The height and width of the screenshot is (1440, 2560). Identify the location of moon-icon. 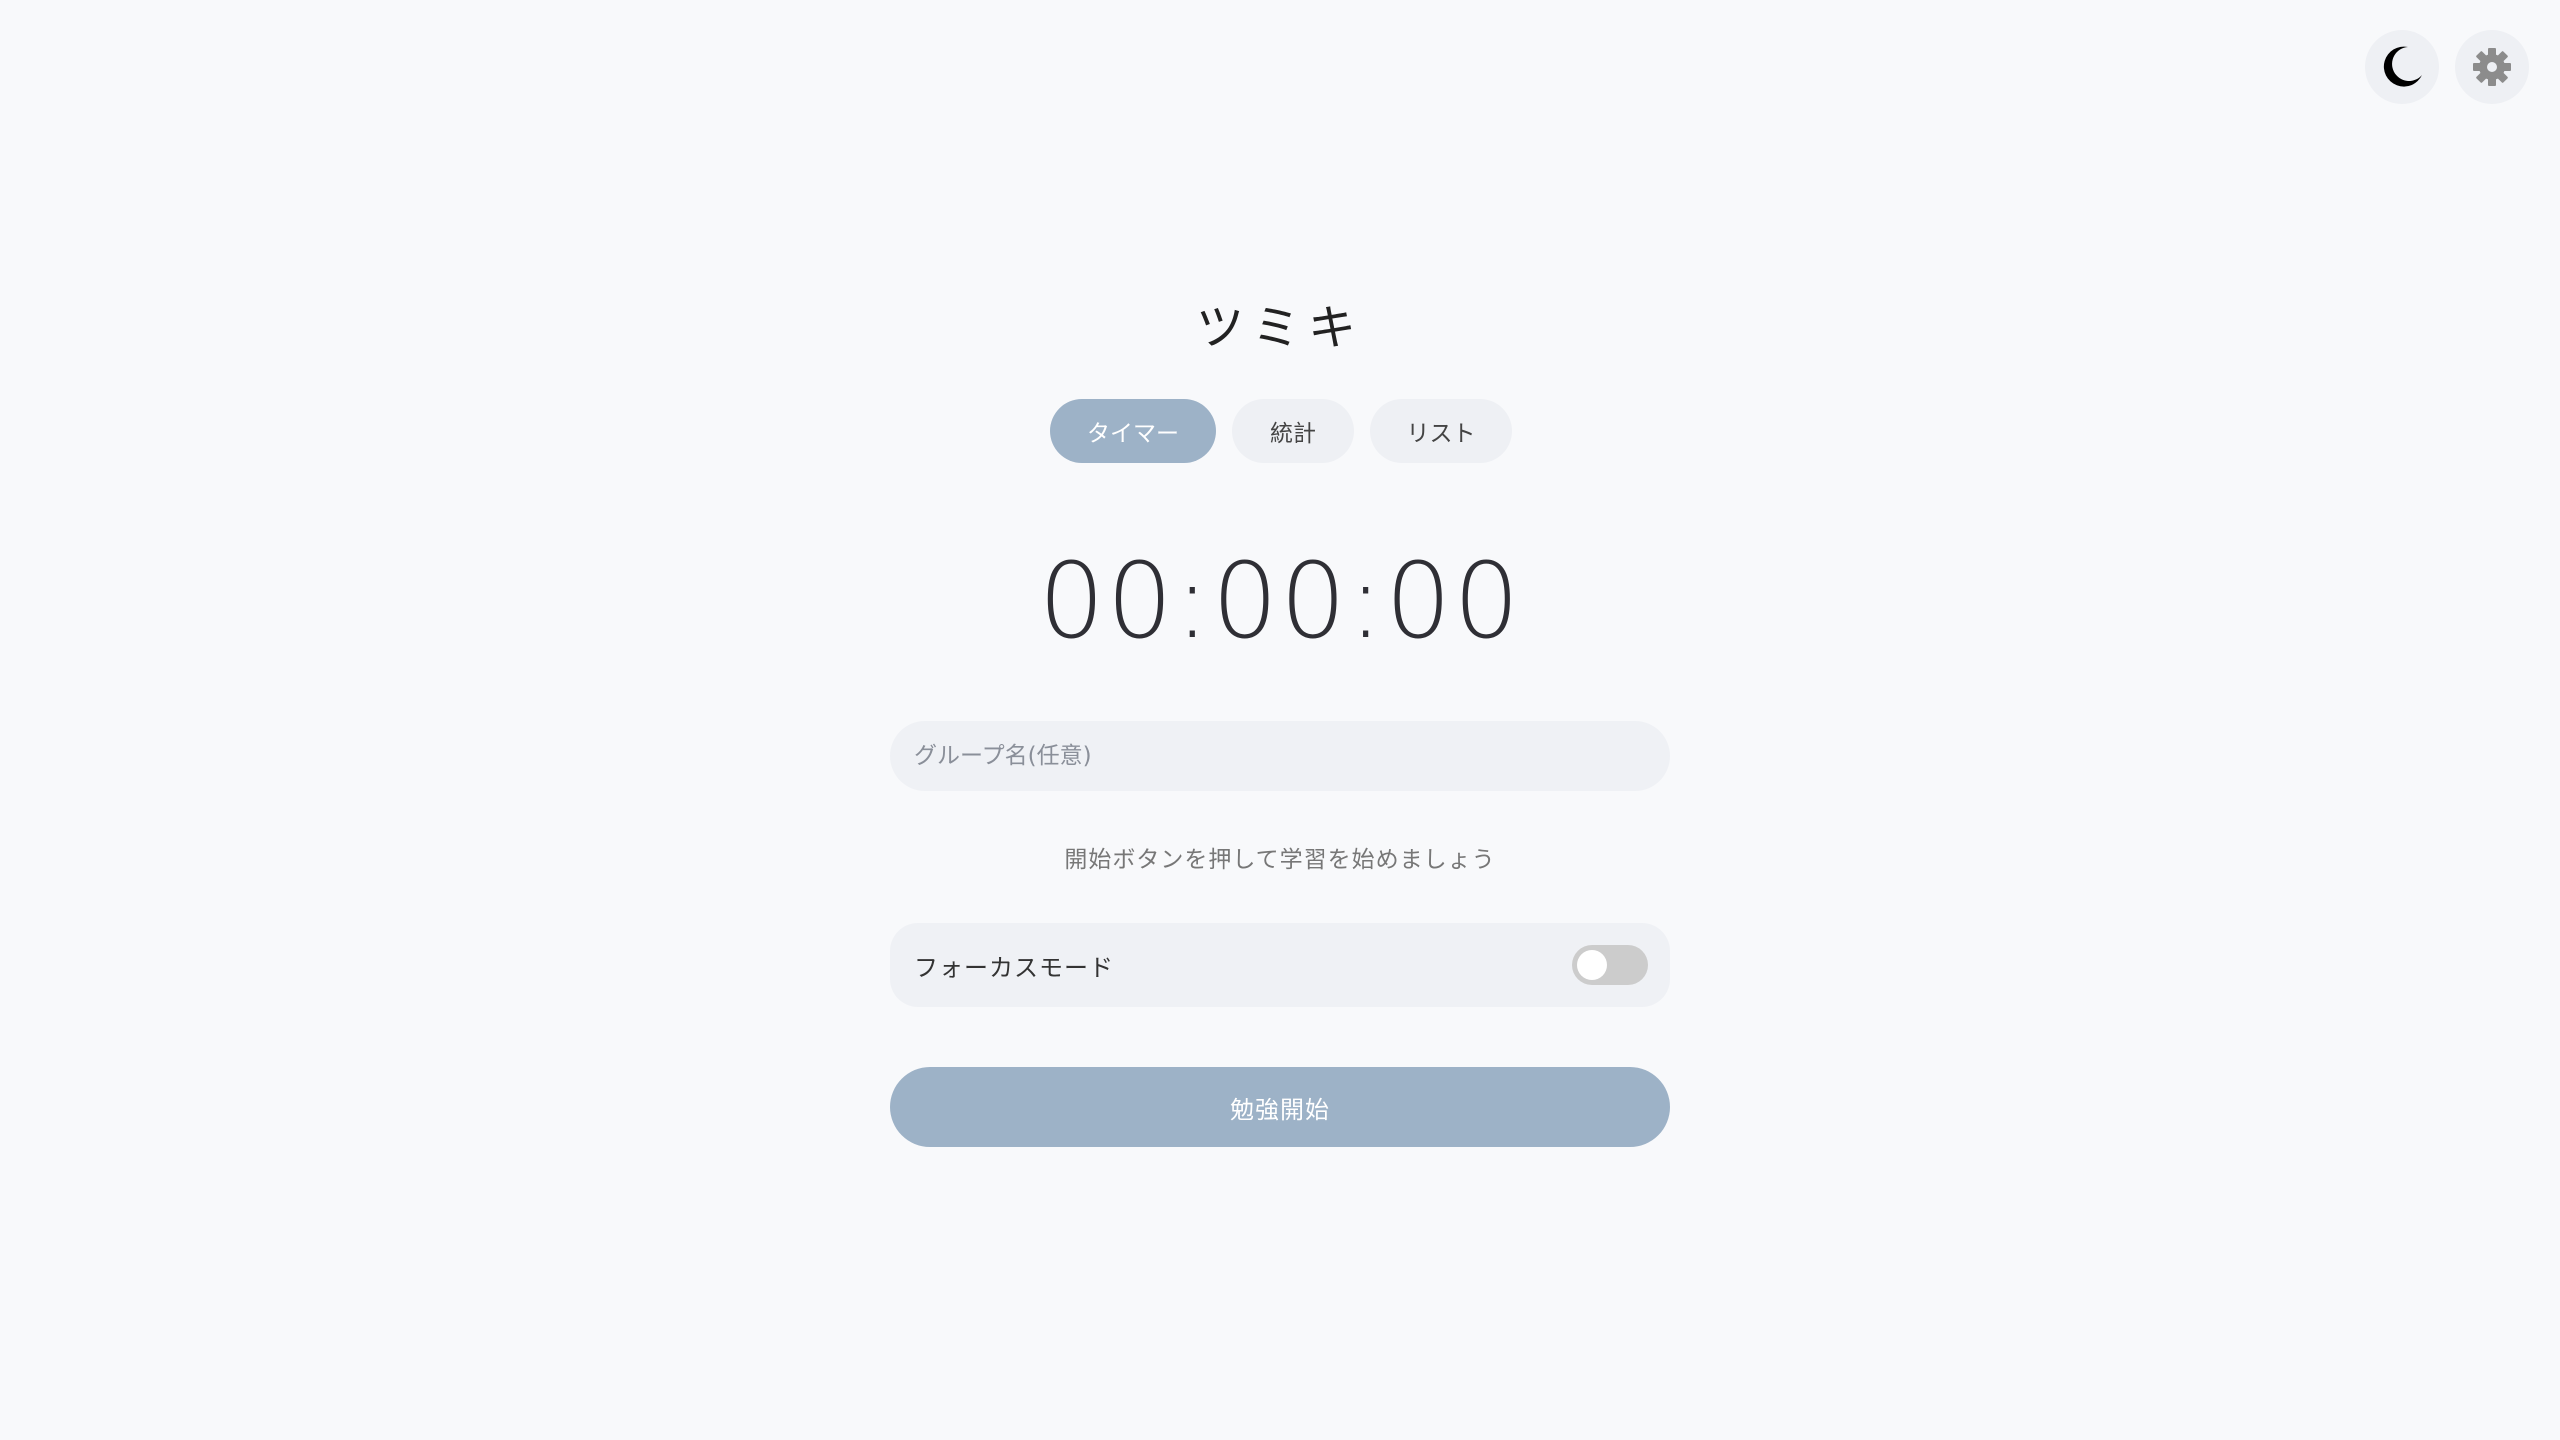
(2402, 67).